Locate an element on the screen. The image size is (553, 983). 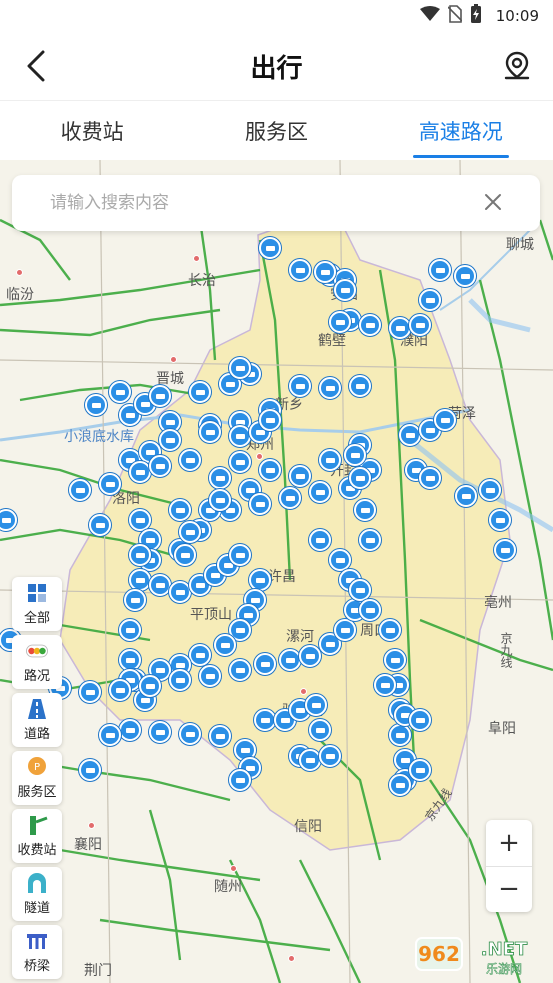
layer-bridge-button: 桥梁 is located at coordinates (37, 952).